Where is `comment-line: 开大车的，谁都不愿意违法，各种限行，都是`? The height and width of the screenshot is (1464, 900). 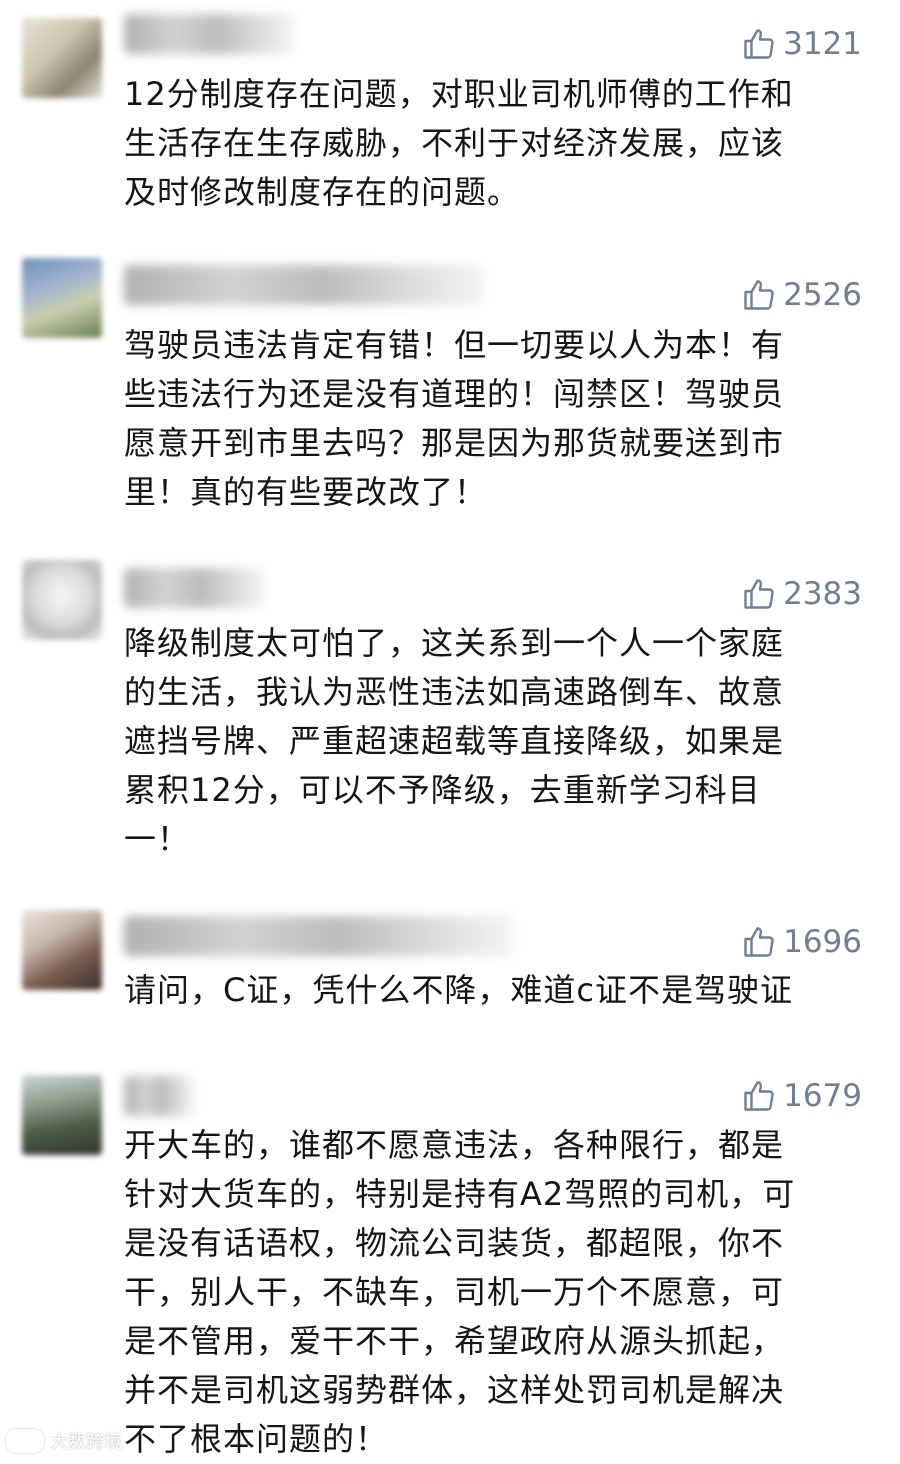
comment-line: 开大车的，谁都不愿意违法，各种限行，都是 is located at coordinates (454, 1145).